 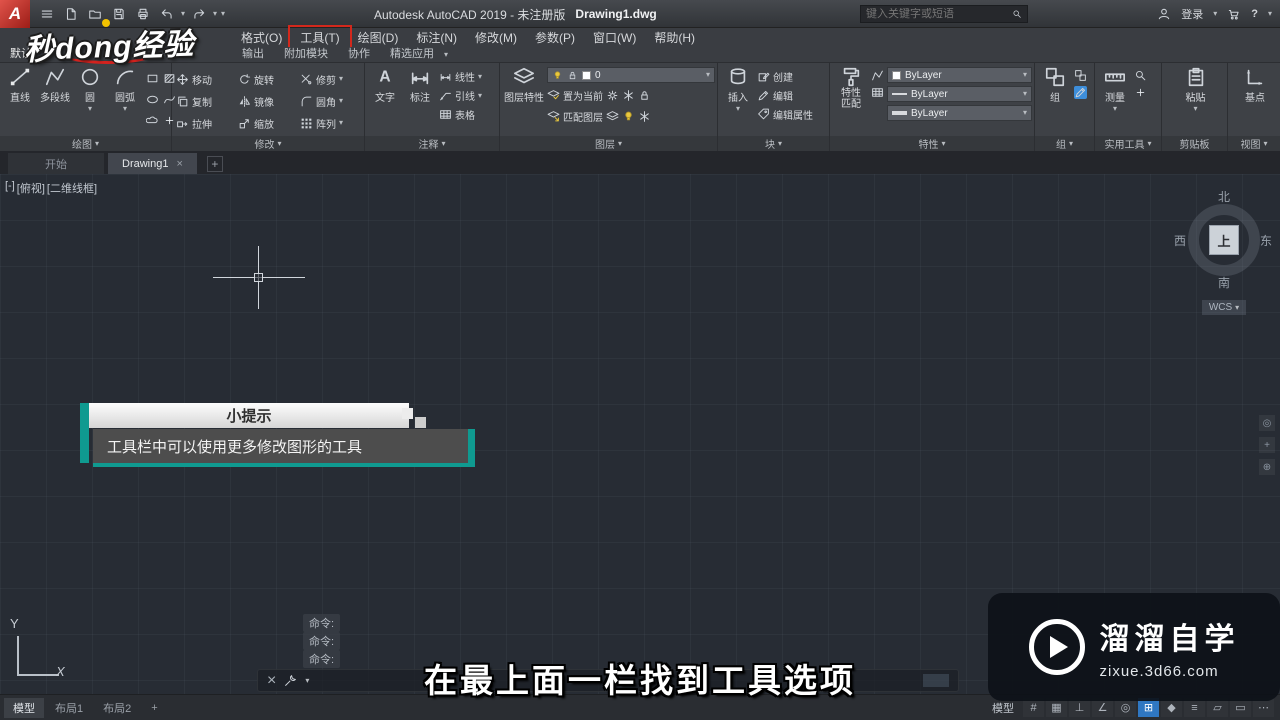 What do you see at coordinates (496, 37) in the screenshot?
I see `menu-item-modify: 修改(M)` at bounding box center [496, 37].